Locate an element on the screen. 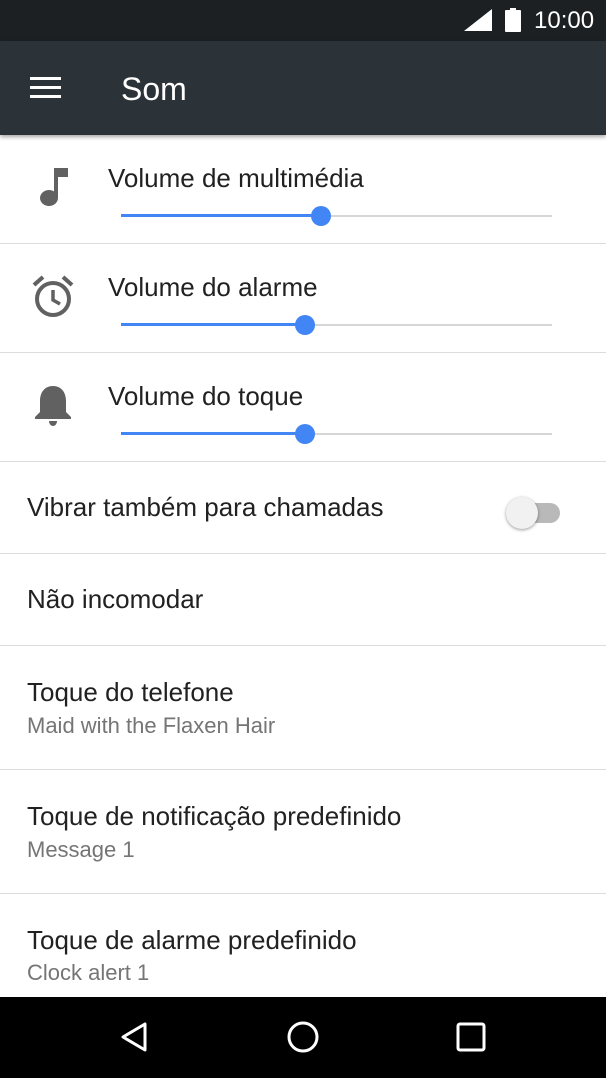 This screenshot has height=1078, width=606. app-bar: Som is located at coordinates (303, 88).